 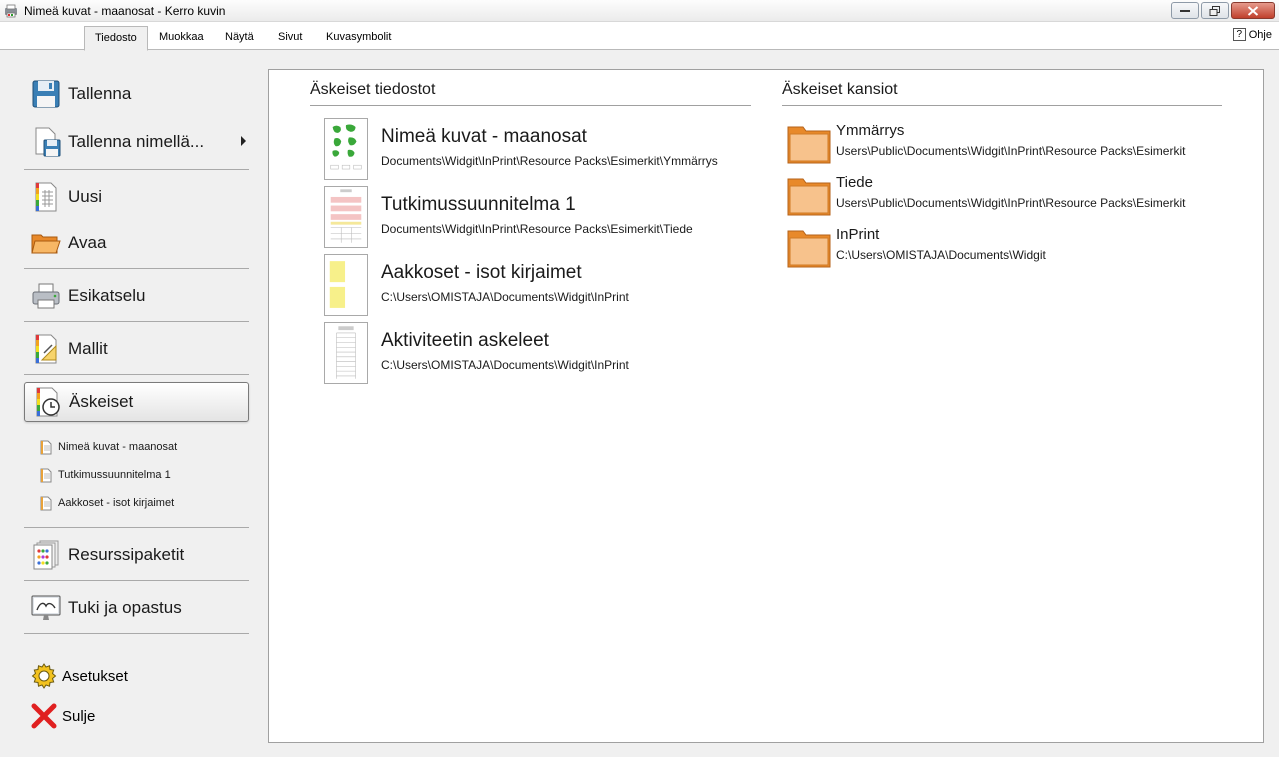 I want to click on window-title: Nimeä kuvat - maanosat - Kerro kuvin, so click(x=125, y=11).